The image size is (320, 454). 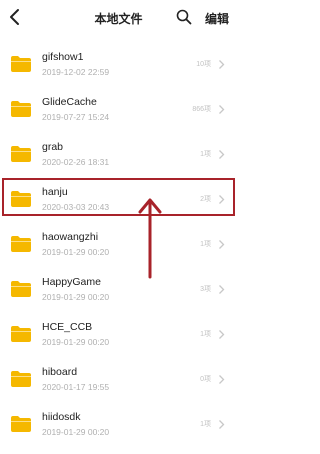 What do you see at coordinates (60, 372) in the screenshot?
I see `folder-name: hiboard` at bounding box center [60, 372].